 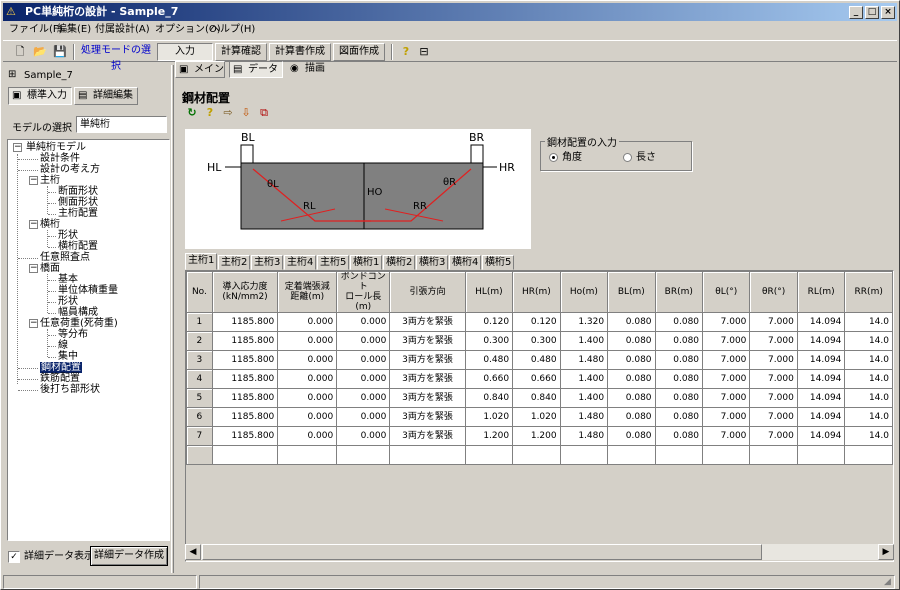 What do you see at coordinates (210, 113) in the screenshot?
I see `help-icon: ?` at bounding box center [210, 113].